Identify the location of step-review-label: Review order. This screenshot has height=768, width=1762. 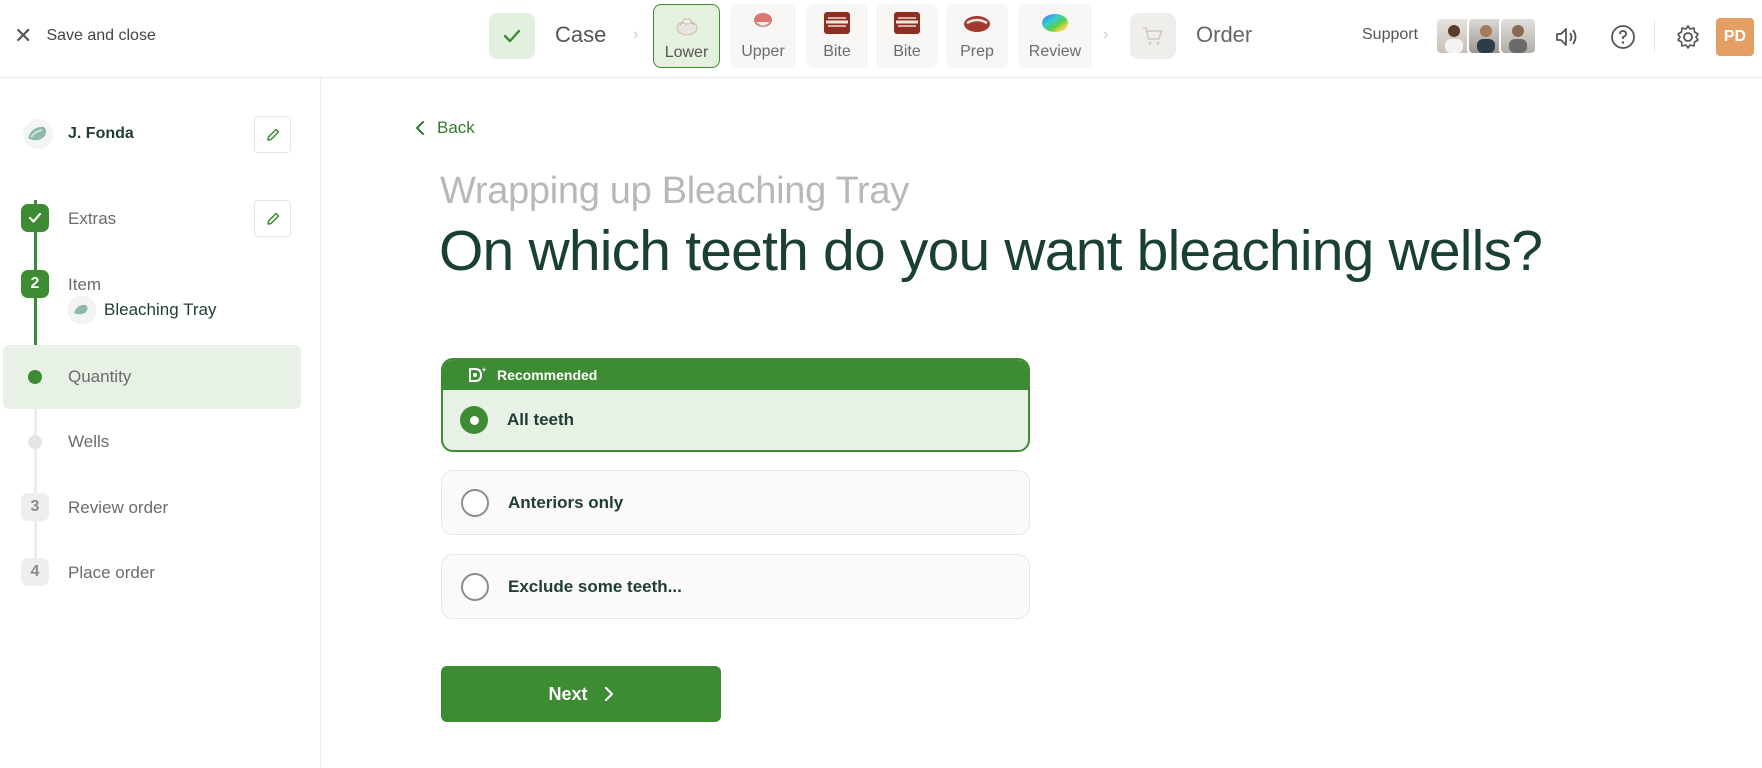
(118, 508).